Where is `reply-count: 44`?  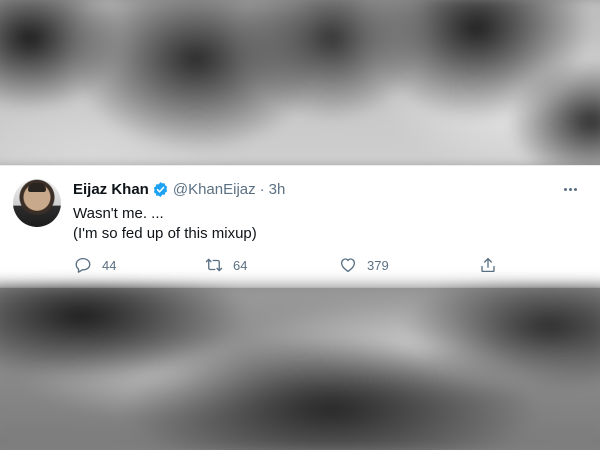
reply-count: 44 is located at coordinates (109, 265).